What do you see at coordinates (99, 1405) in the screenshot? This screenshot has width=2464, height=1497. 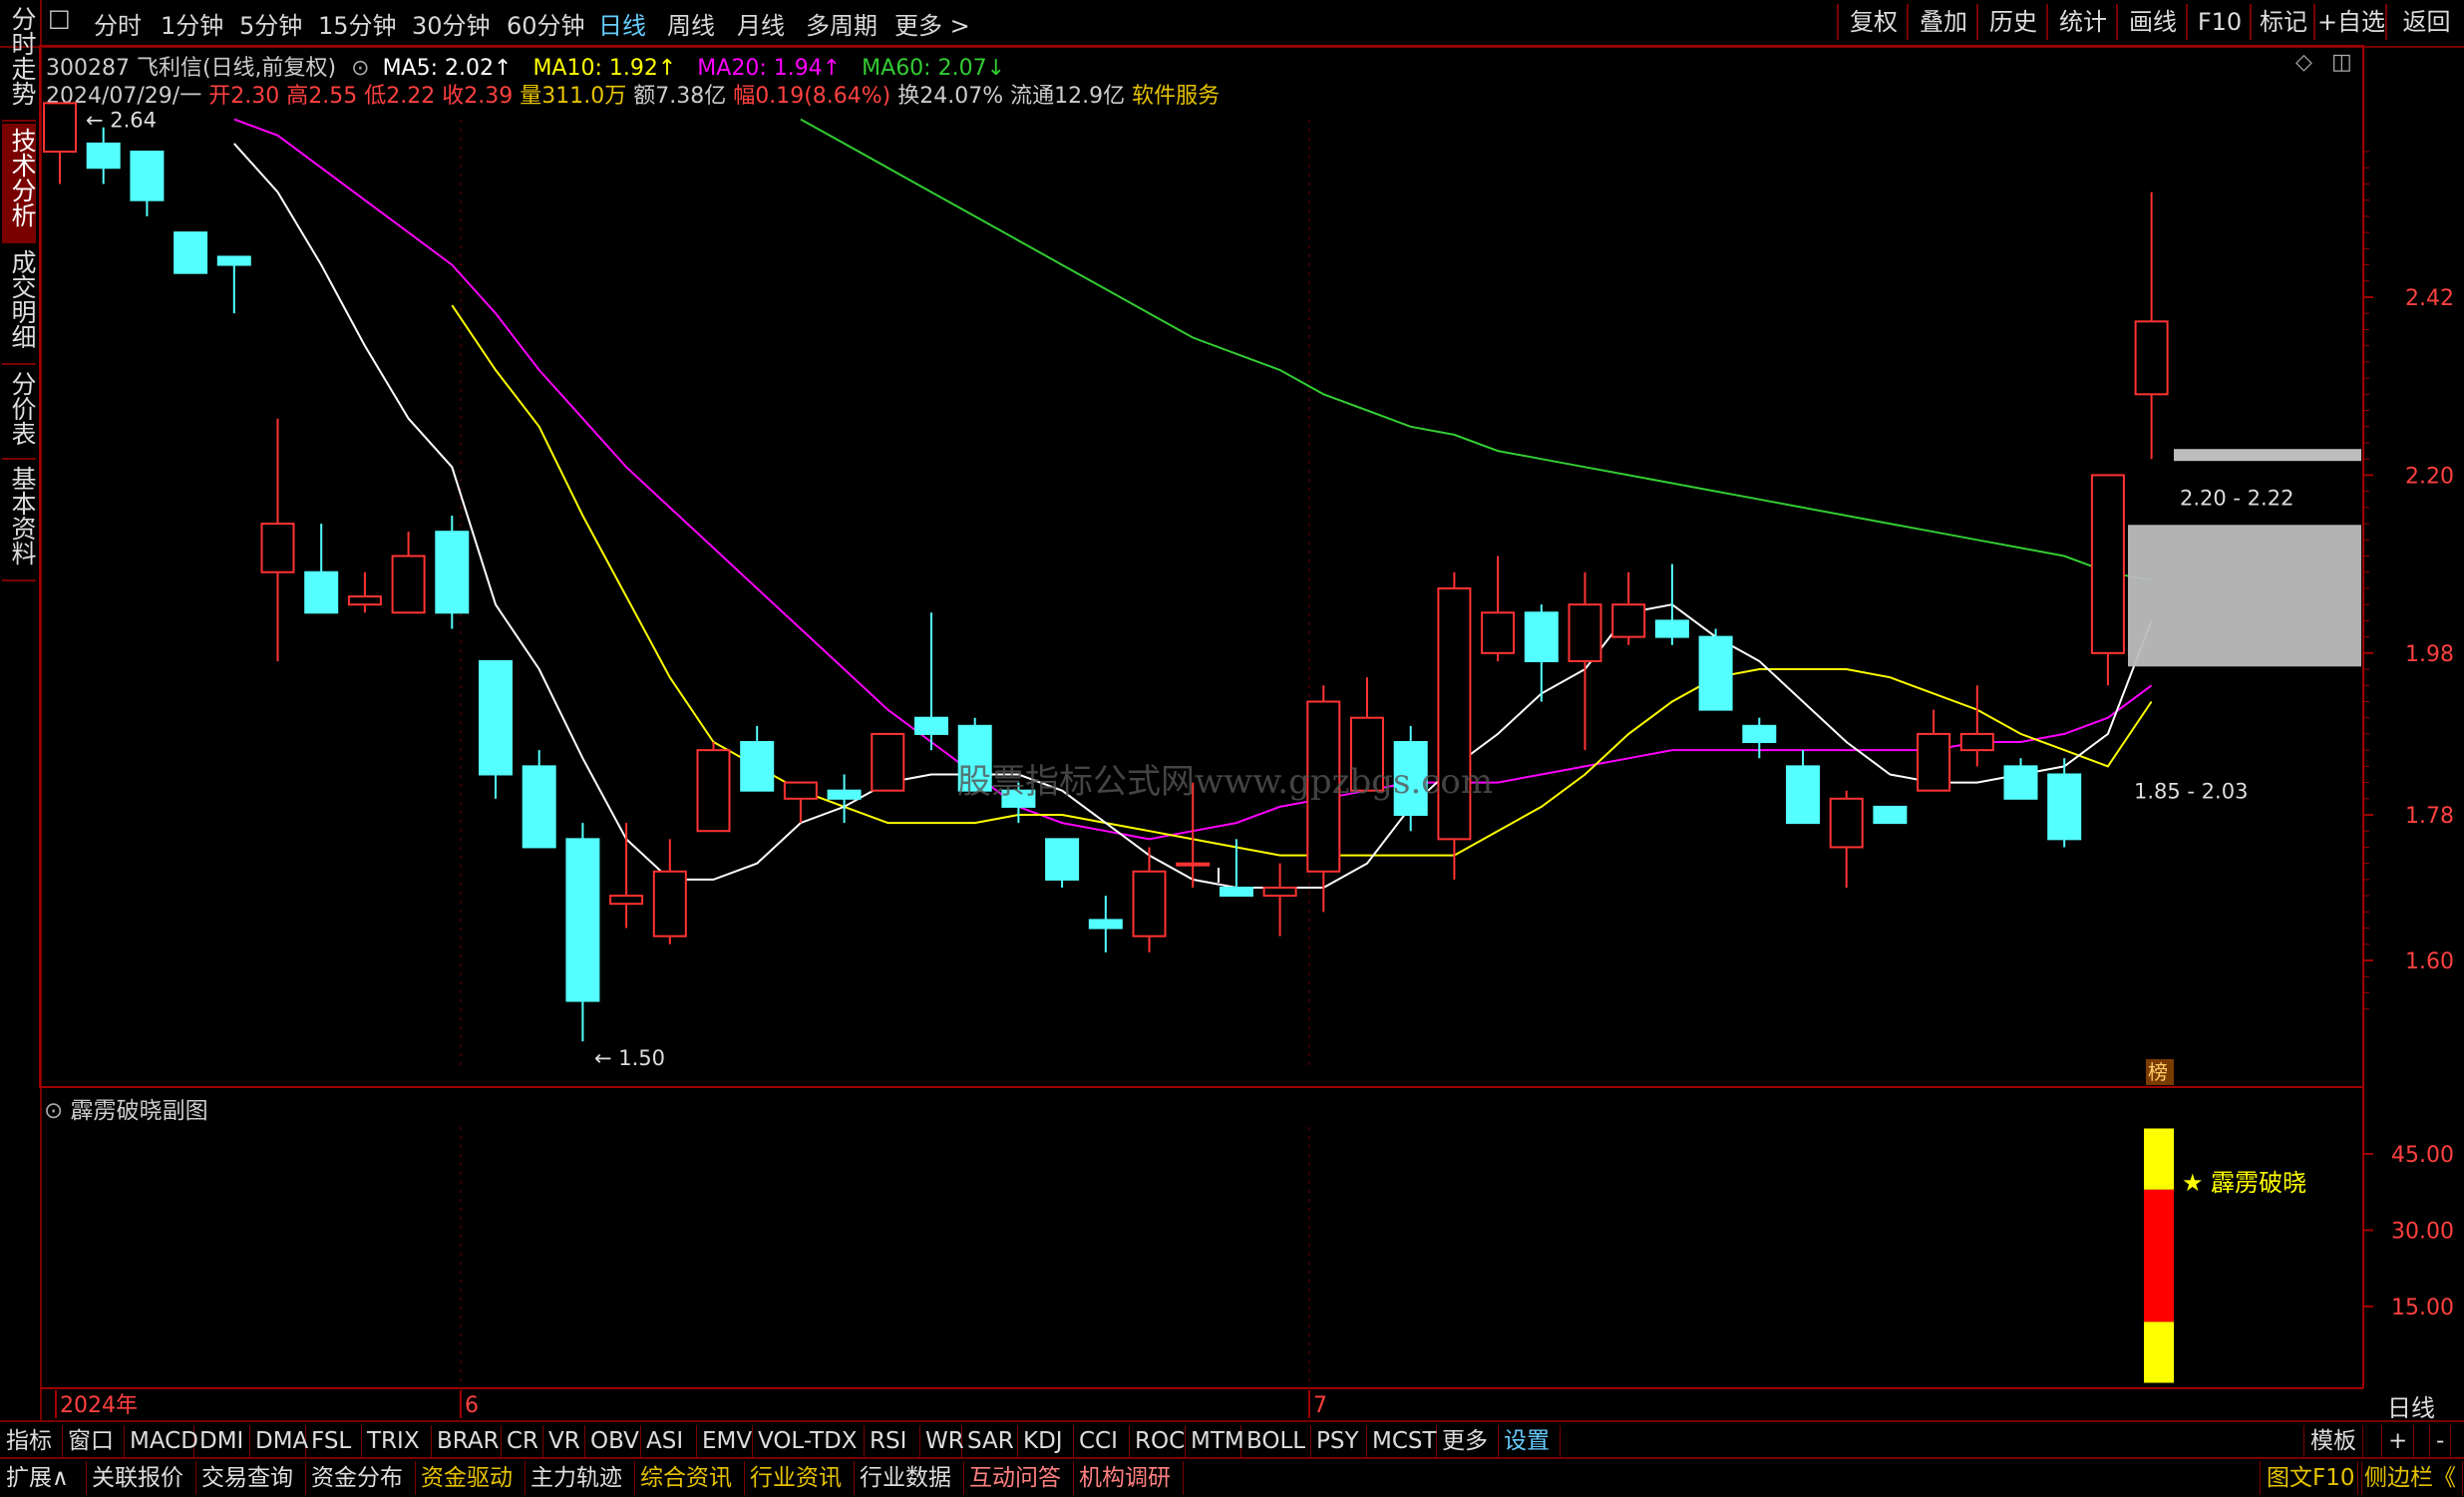 I see `date-label-0: 2024年` at bounding box center [99, 1405].